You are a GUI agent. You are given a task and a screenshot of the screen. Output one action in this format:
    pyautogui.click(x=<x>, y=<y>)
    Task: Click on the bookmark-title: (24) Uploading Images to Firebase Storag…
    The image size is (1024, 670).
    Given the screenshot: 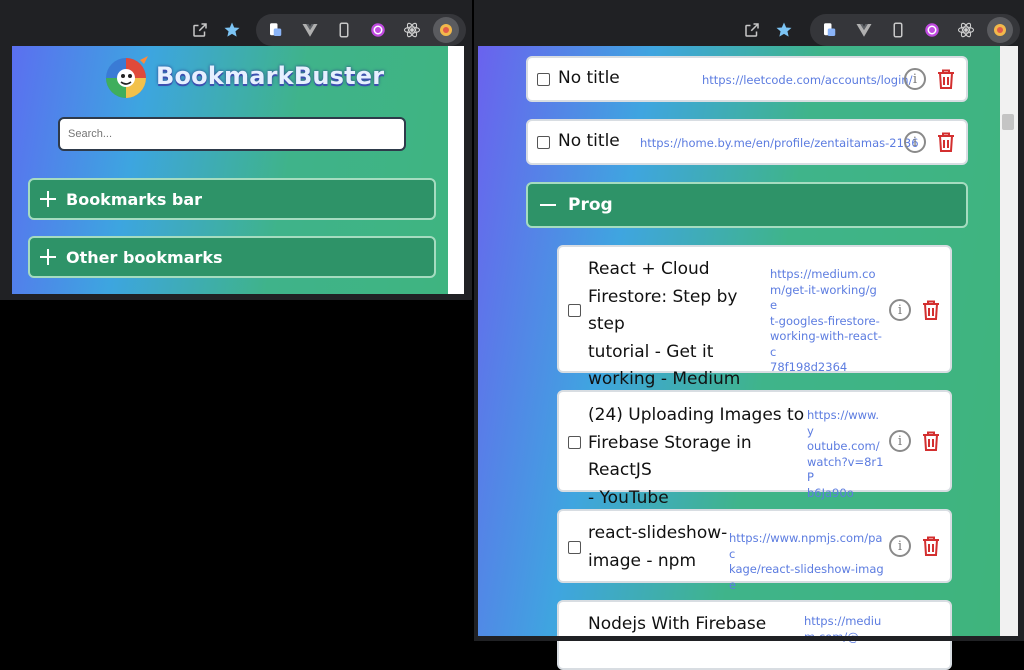 What is the action you would take?
    pyautogui.click(x=698, y=457)
    